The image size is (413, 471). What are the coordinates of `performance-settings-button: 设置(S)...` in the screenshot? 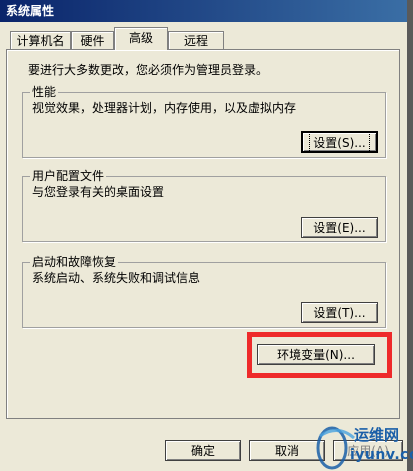 It's located at (339, 142).